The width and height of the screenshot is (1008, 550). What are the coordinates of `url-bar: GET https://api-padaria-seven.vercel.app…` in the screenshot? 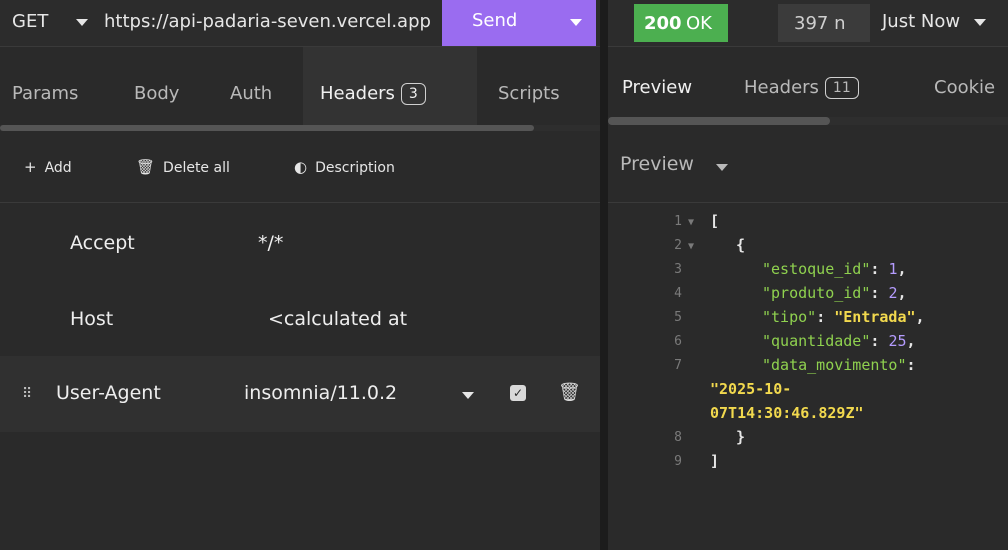 It's located at (300, 23).